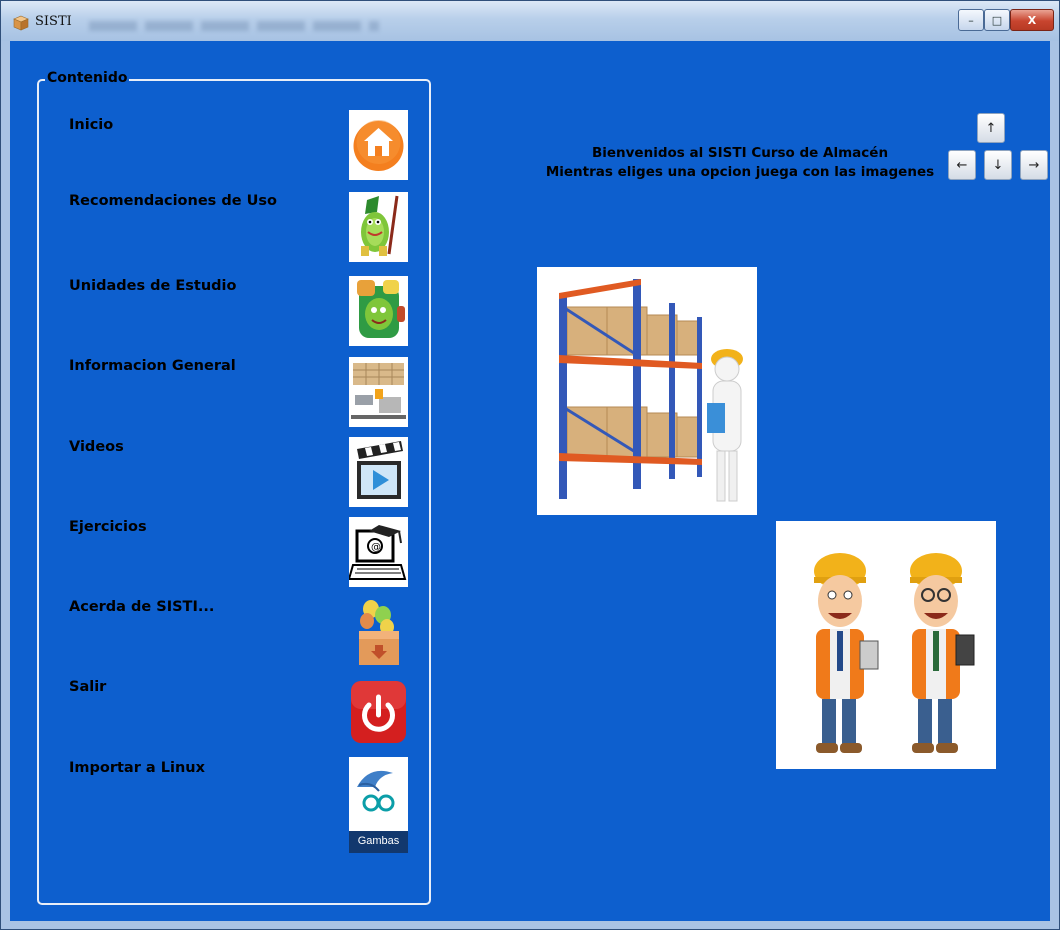  What do you see at coordinates (740, 153) in the screenshot?
I see `welcome-line-1: Bienvenidos al SISTI Curso de Almacén` at bounding box center [740, 153].